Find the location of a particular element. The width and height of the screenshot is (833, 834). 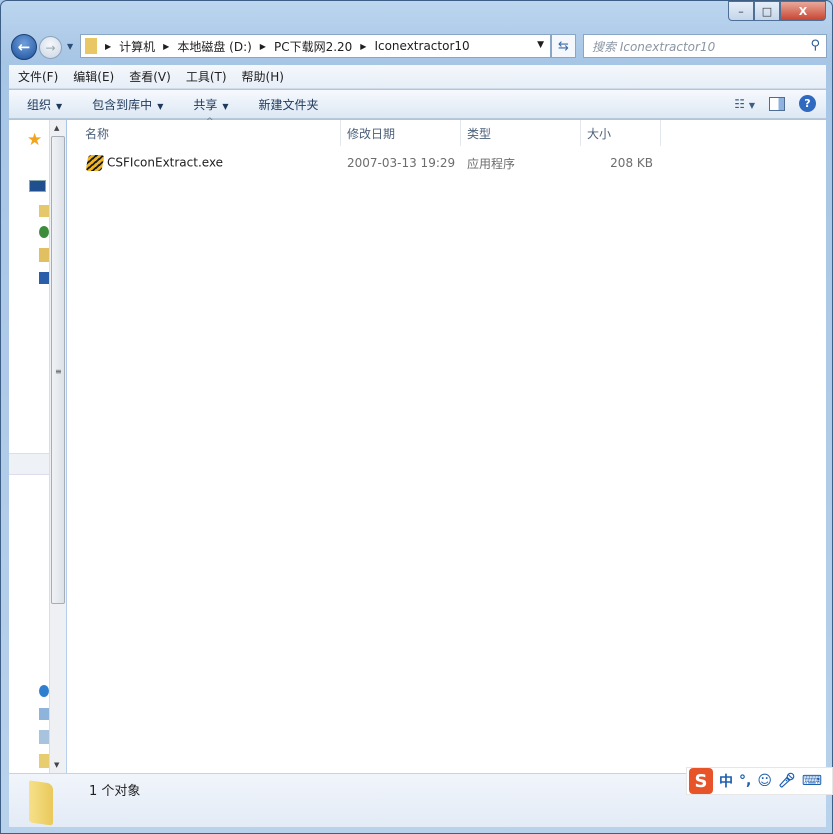

emoji-icon: ☺ is located at coordinates (764, 781).